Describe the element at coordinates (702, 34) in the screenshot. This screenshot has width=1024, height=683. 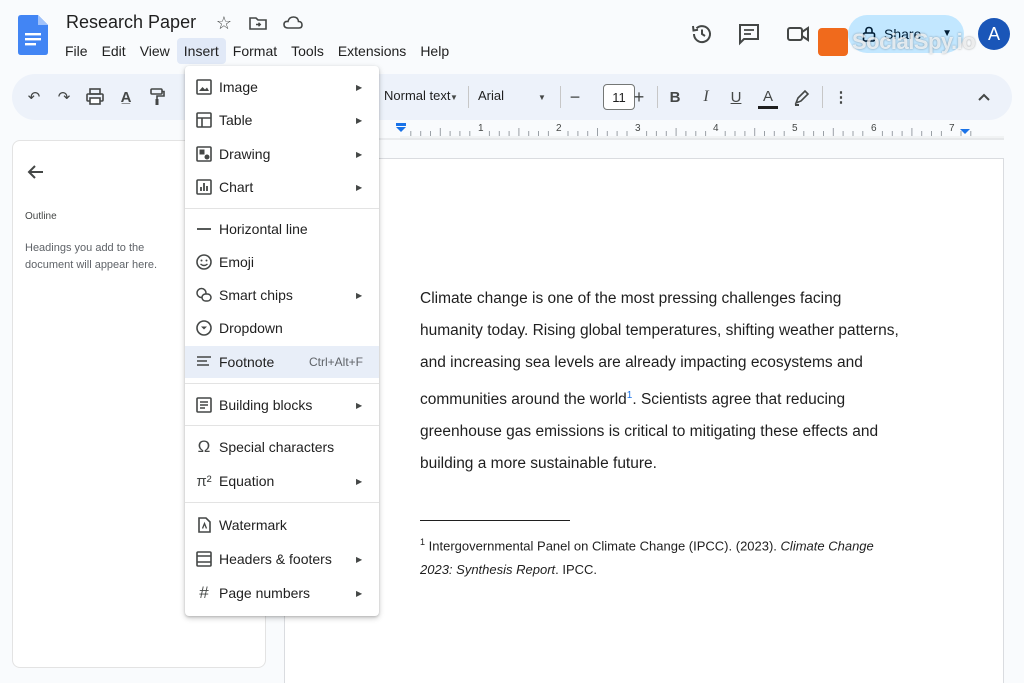
I see `version-history-icon` at that location.